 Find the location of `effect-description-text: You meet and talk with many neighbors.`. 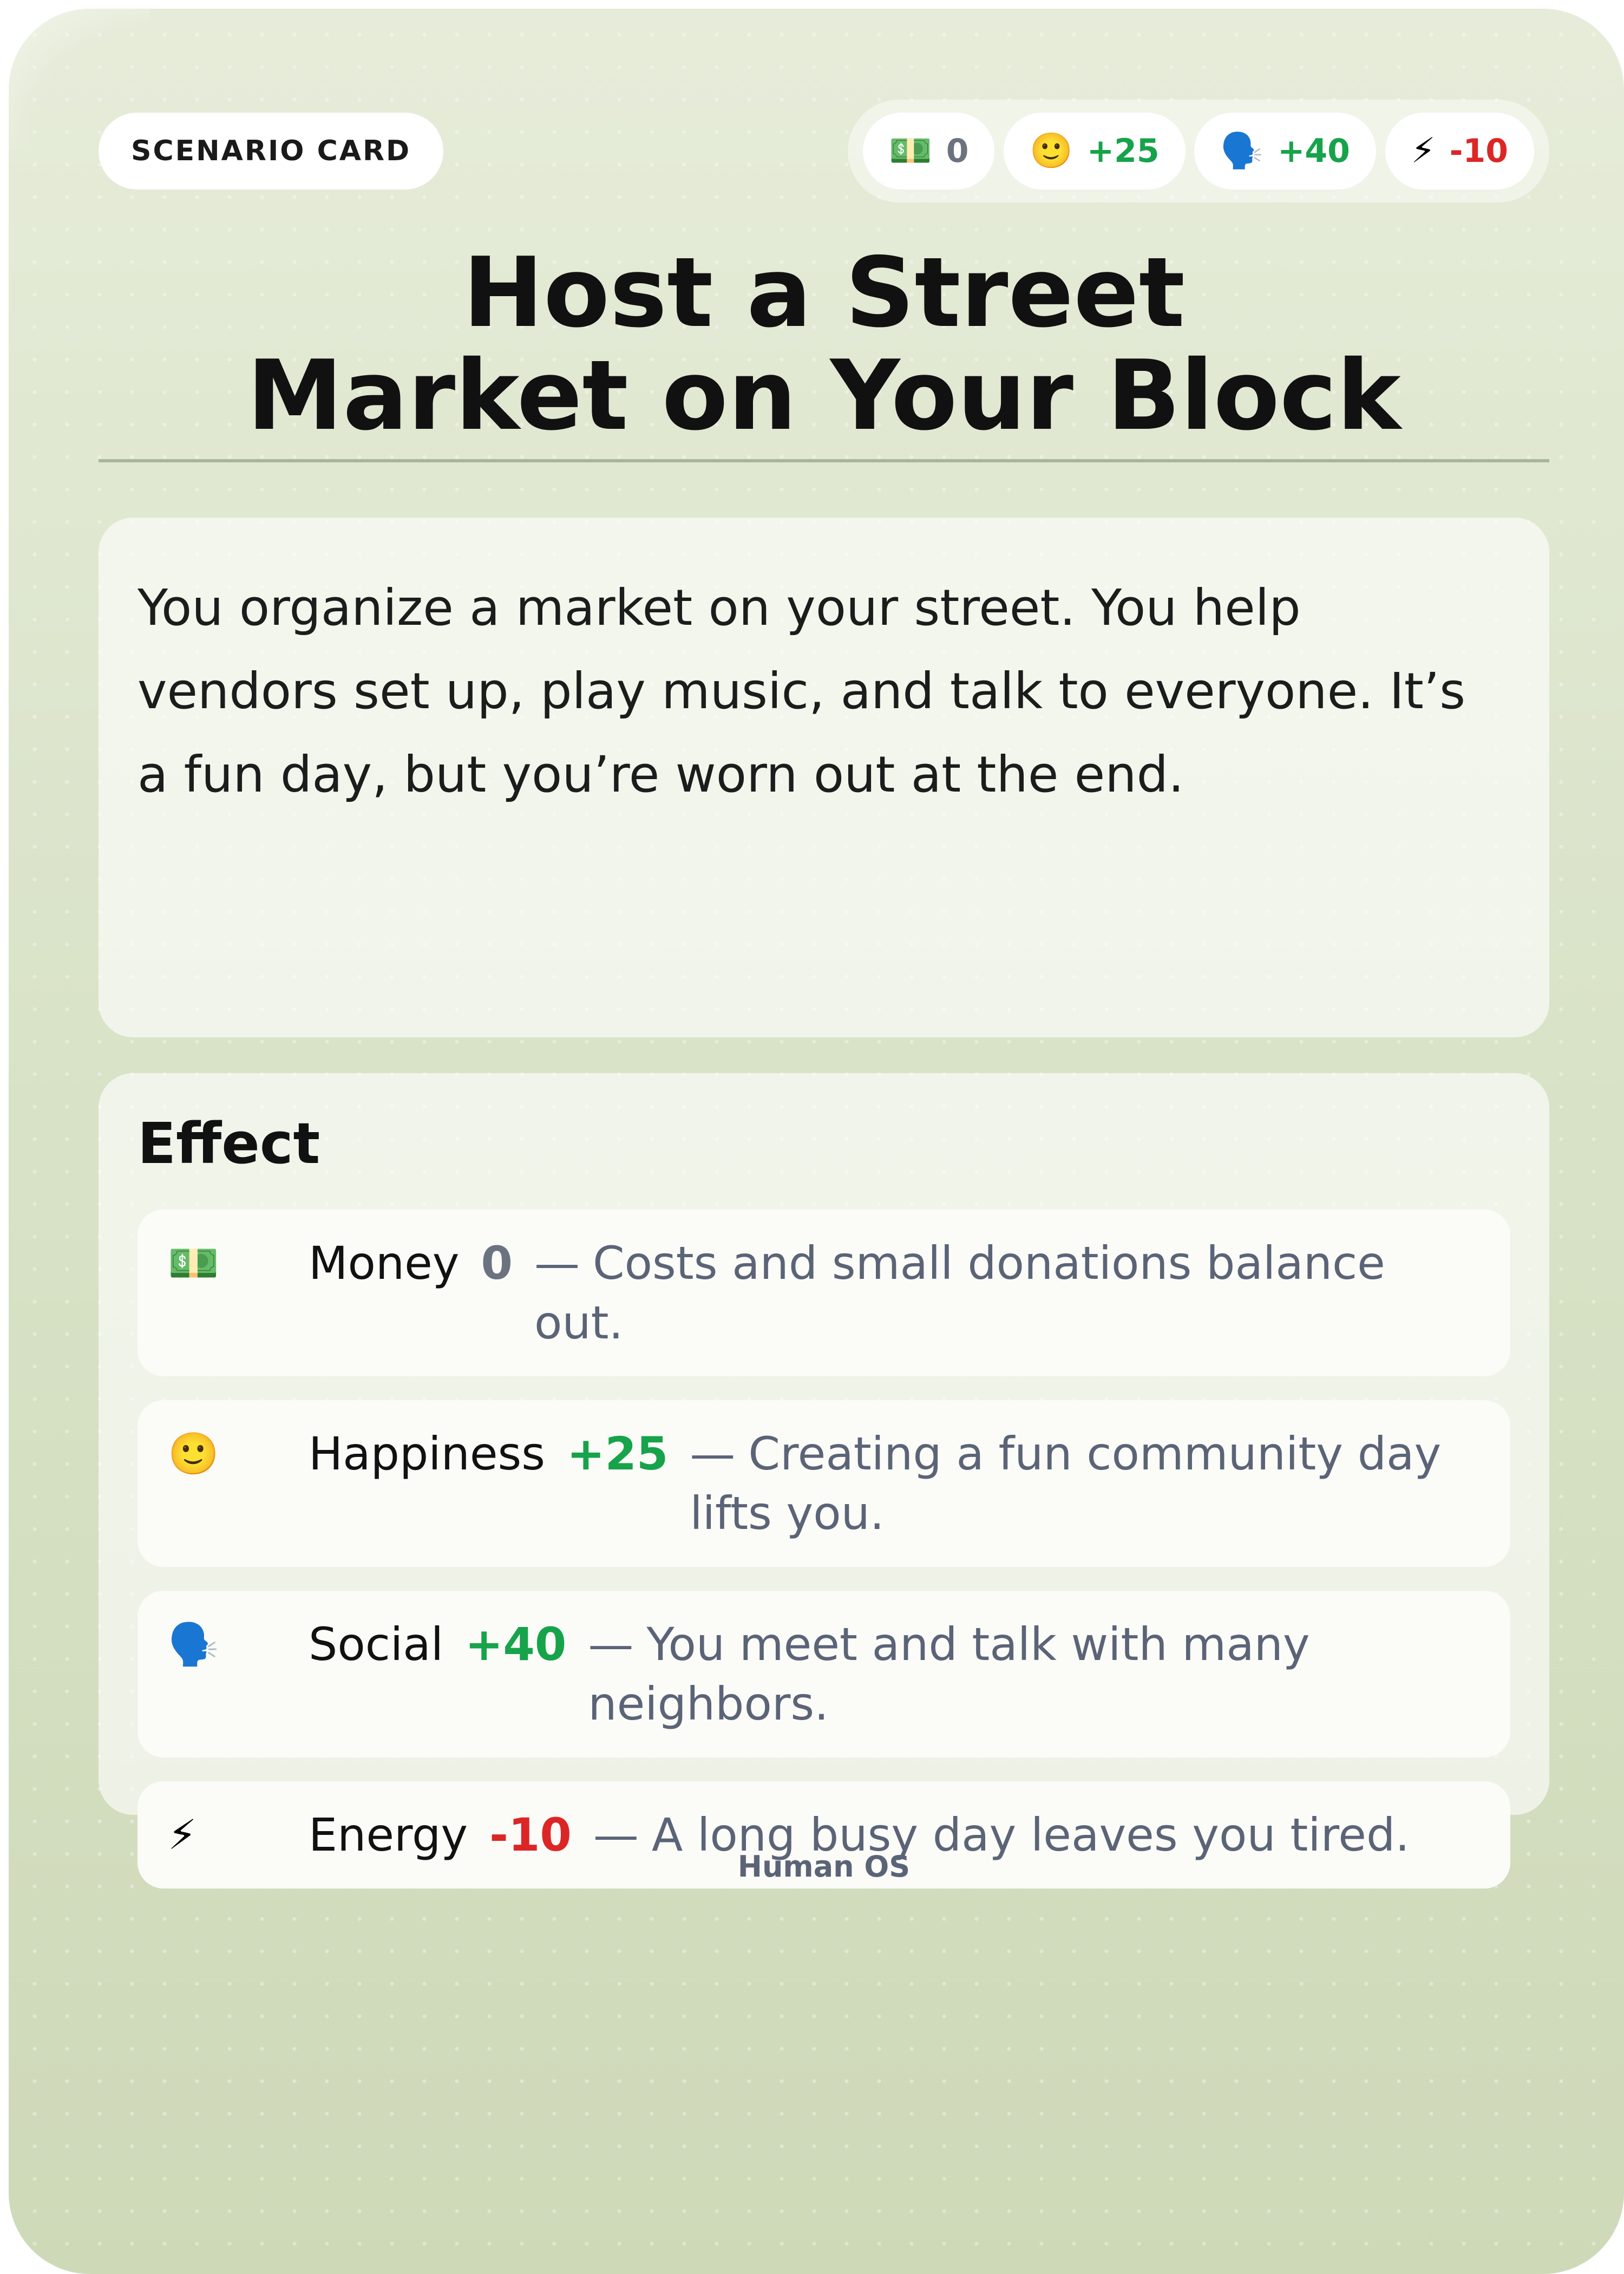

effect-description-text: You meet and talk with many neighbors. is located at coordinates (949, 1674).